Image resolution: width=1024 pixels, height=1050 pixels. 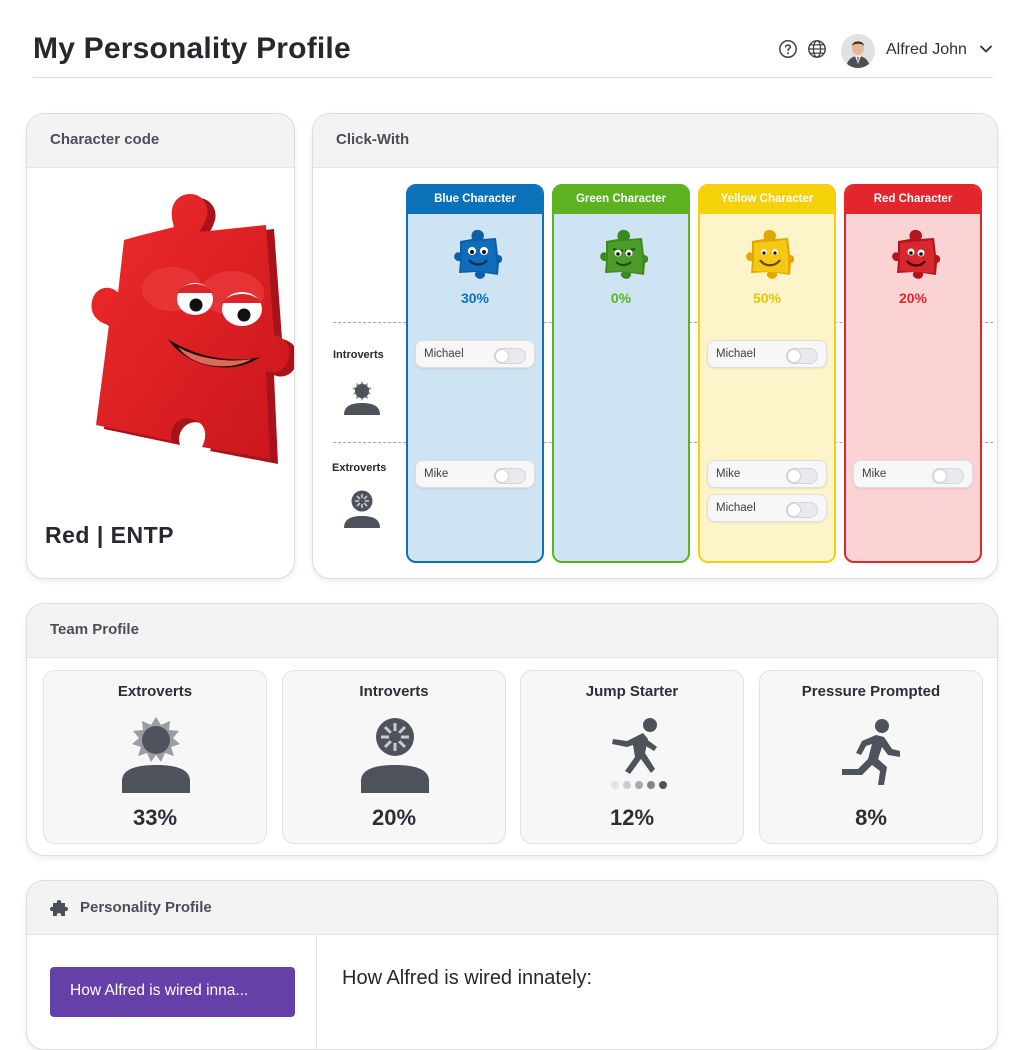 I want to click on character-code-value: Red | ENTP, so click(x=110, y=535).